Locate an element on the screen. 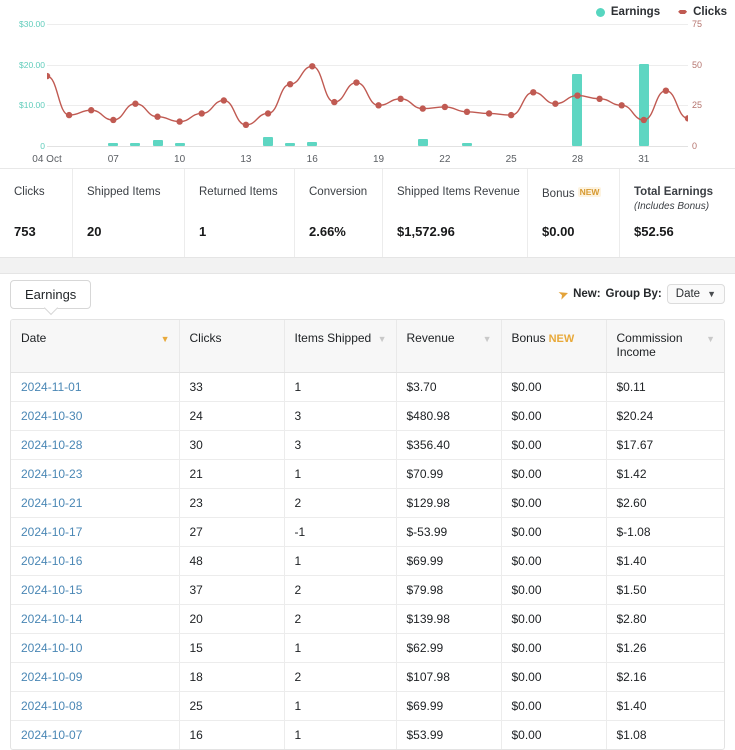  cell-date: 2024-10-17 is located at coordinates (95, 532).